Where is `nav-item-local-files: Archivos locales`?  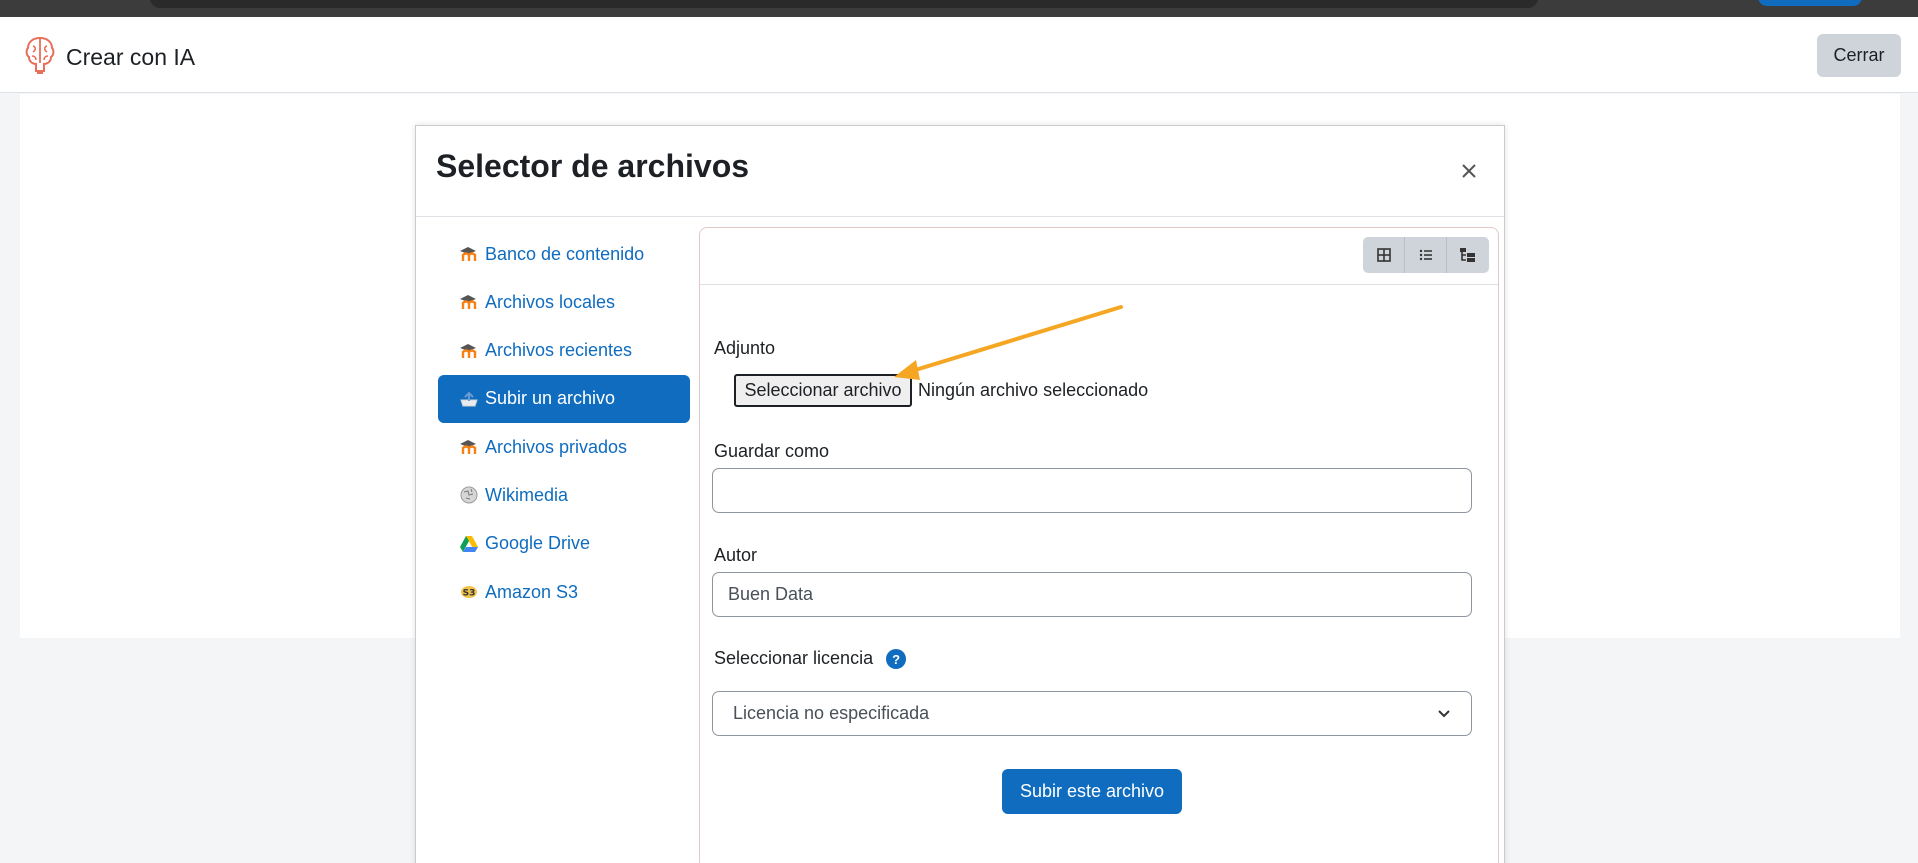 nav-item-local-files: Archivos locales is located at coordinates (564, 302).